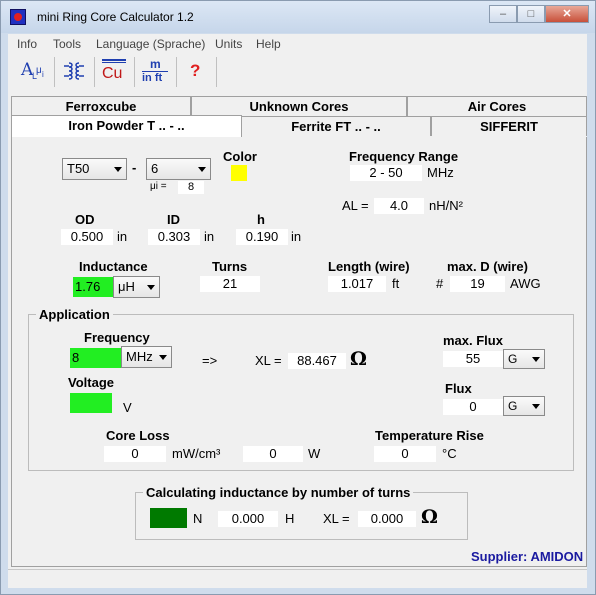 The height and width of the screenshot is (595, 596). Describe the element at coordinates (357, 284) in the screenshot. I see `wire-length-value: 1.017` at that location.